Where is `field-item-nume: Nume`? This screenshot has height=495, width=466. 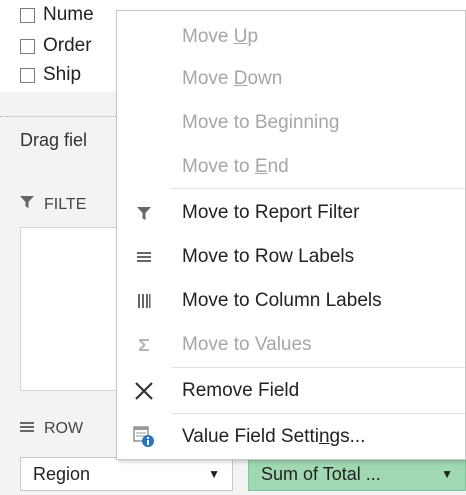
field-item-nume: Nume is located at coordinates (57, 15).